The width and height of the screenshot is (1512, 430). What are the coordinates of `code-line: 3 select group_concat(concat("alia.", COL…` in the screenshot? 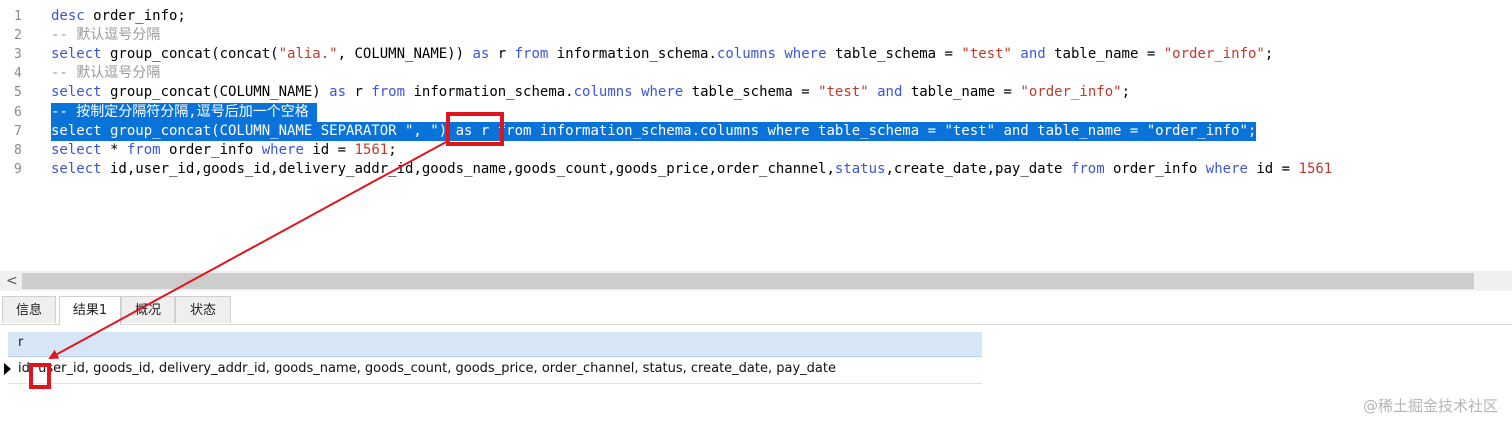 It's located at (756, 54).